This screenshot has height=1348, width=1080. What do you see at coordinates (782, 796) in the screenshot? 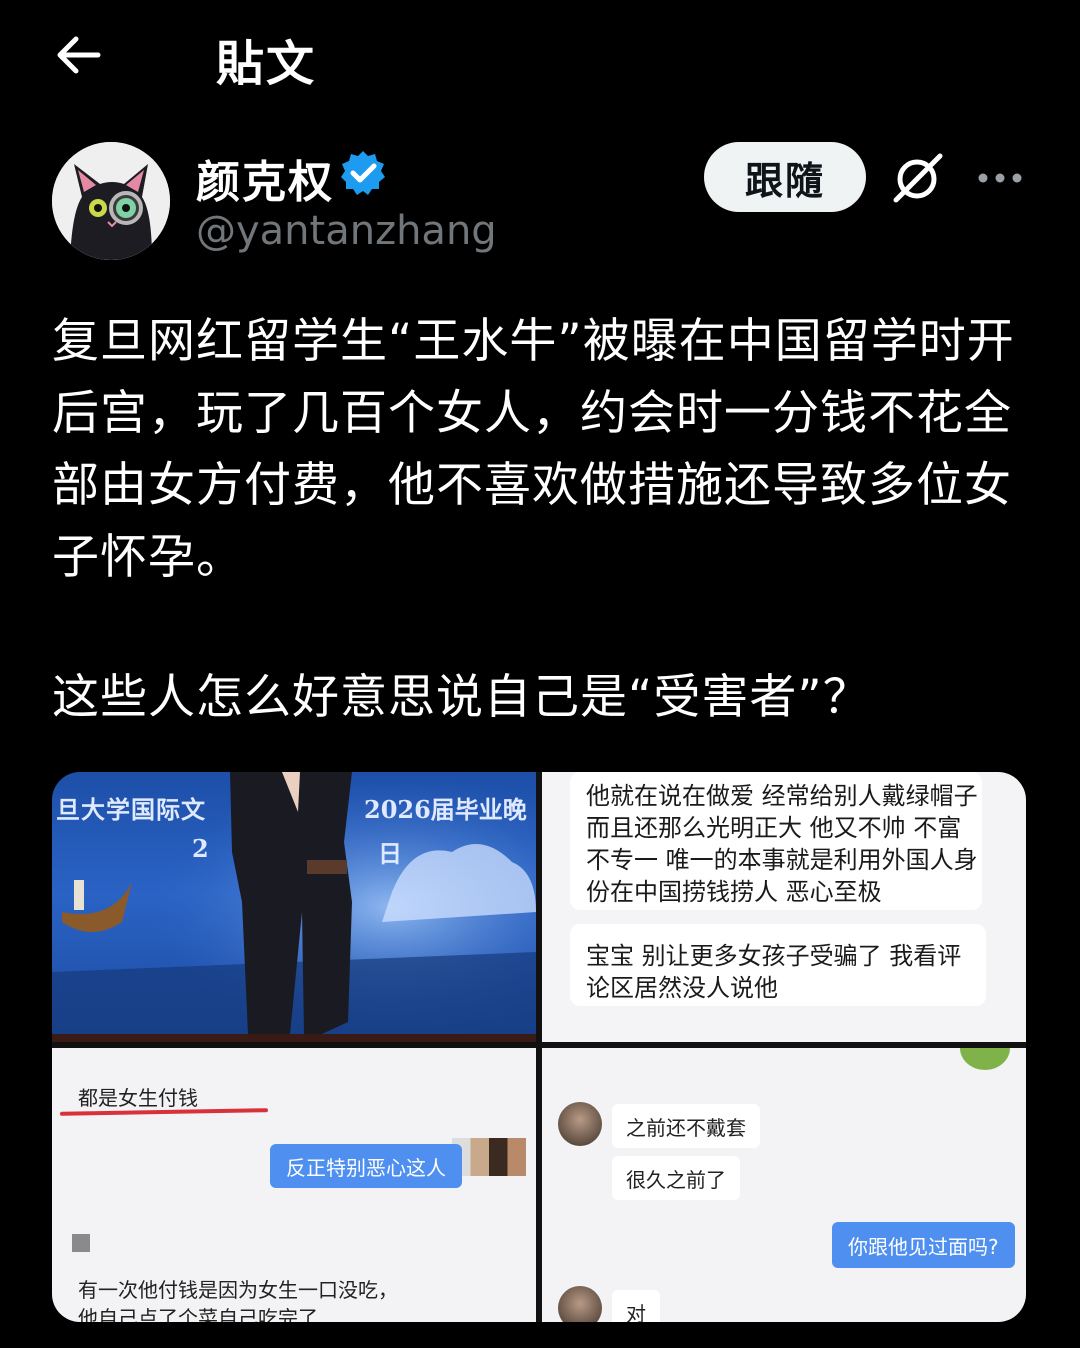
I see `chat-message-line: 他就在说在做爱 经常给别人戴绿帽子` at bounding box center [782, 796].